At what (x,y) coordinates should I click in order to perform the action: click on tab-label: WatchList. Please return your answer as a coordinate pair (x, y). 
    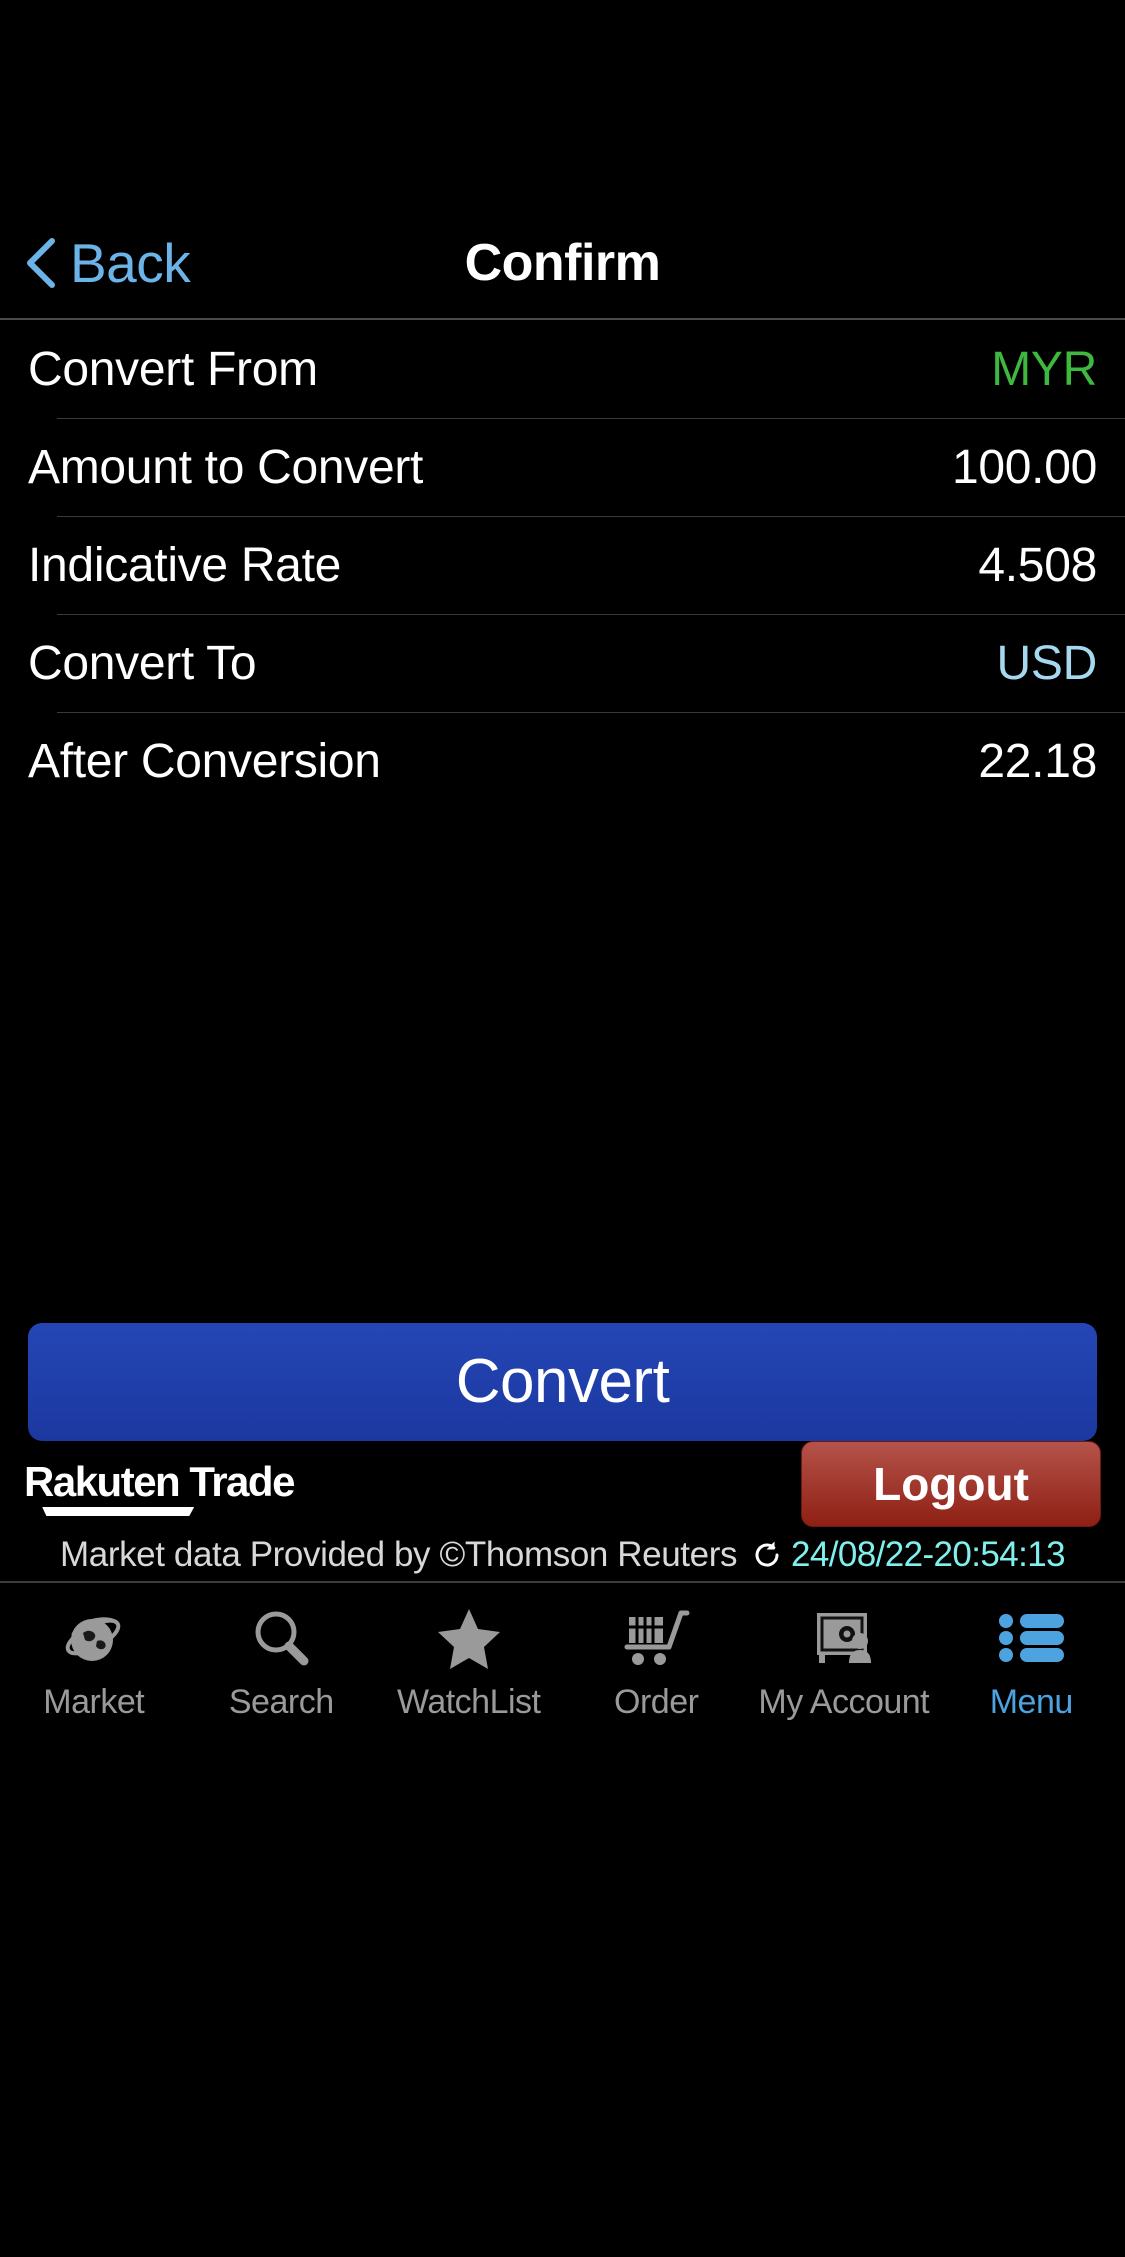
    Looking at the image, I should click on (468, 1701).